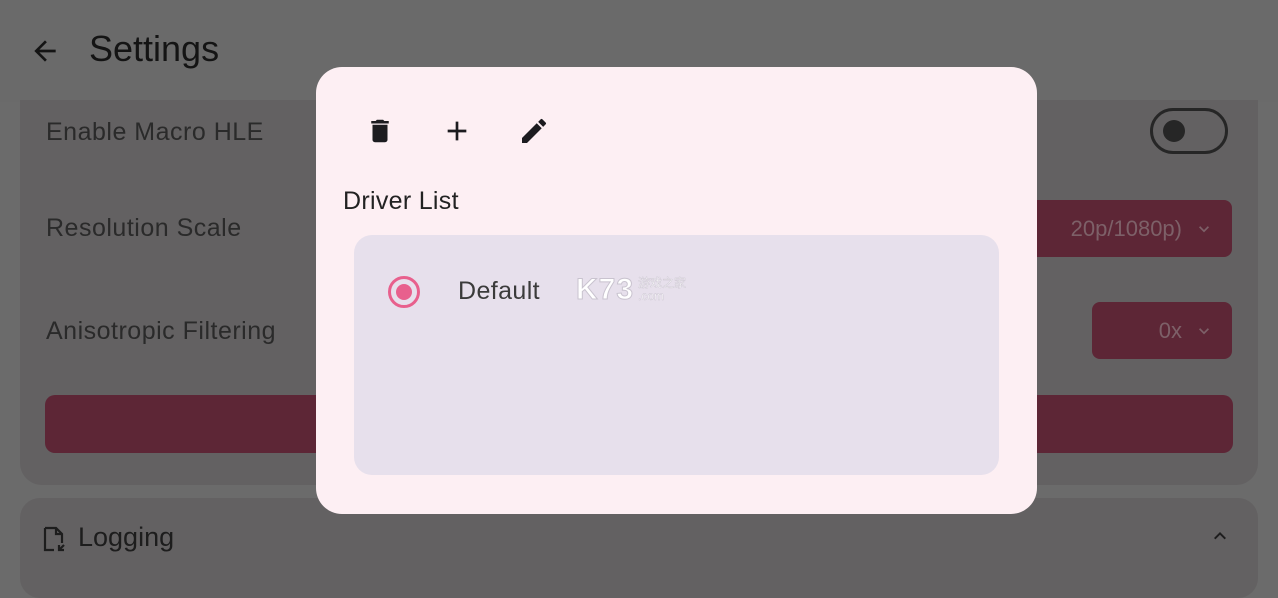 The height and width of the screenshot is (598, 1278). What do you see at coordinates (155, 132) in the screenshot?
I see `setting-label-macro-hle: Enable Macro HLE` at bounding box center [155, 132].